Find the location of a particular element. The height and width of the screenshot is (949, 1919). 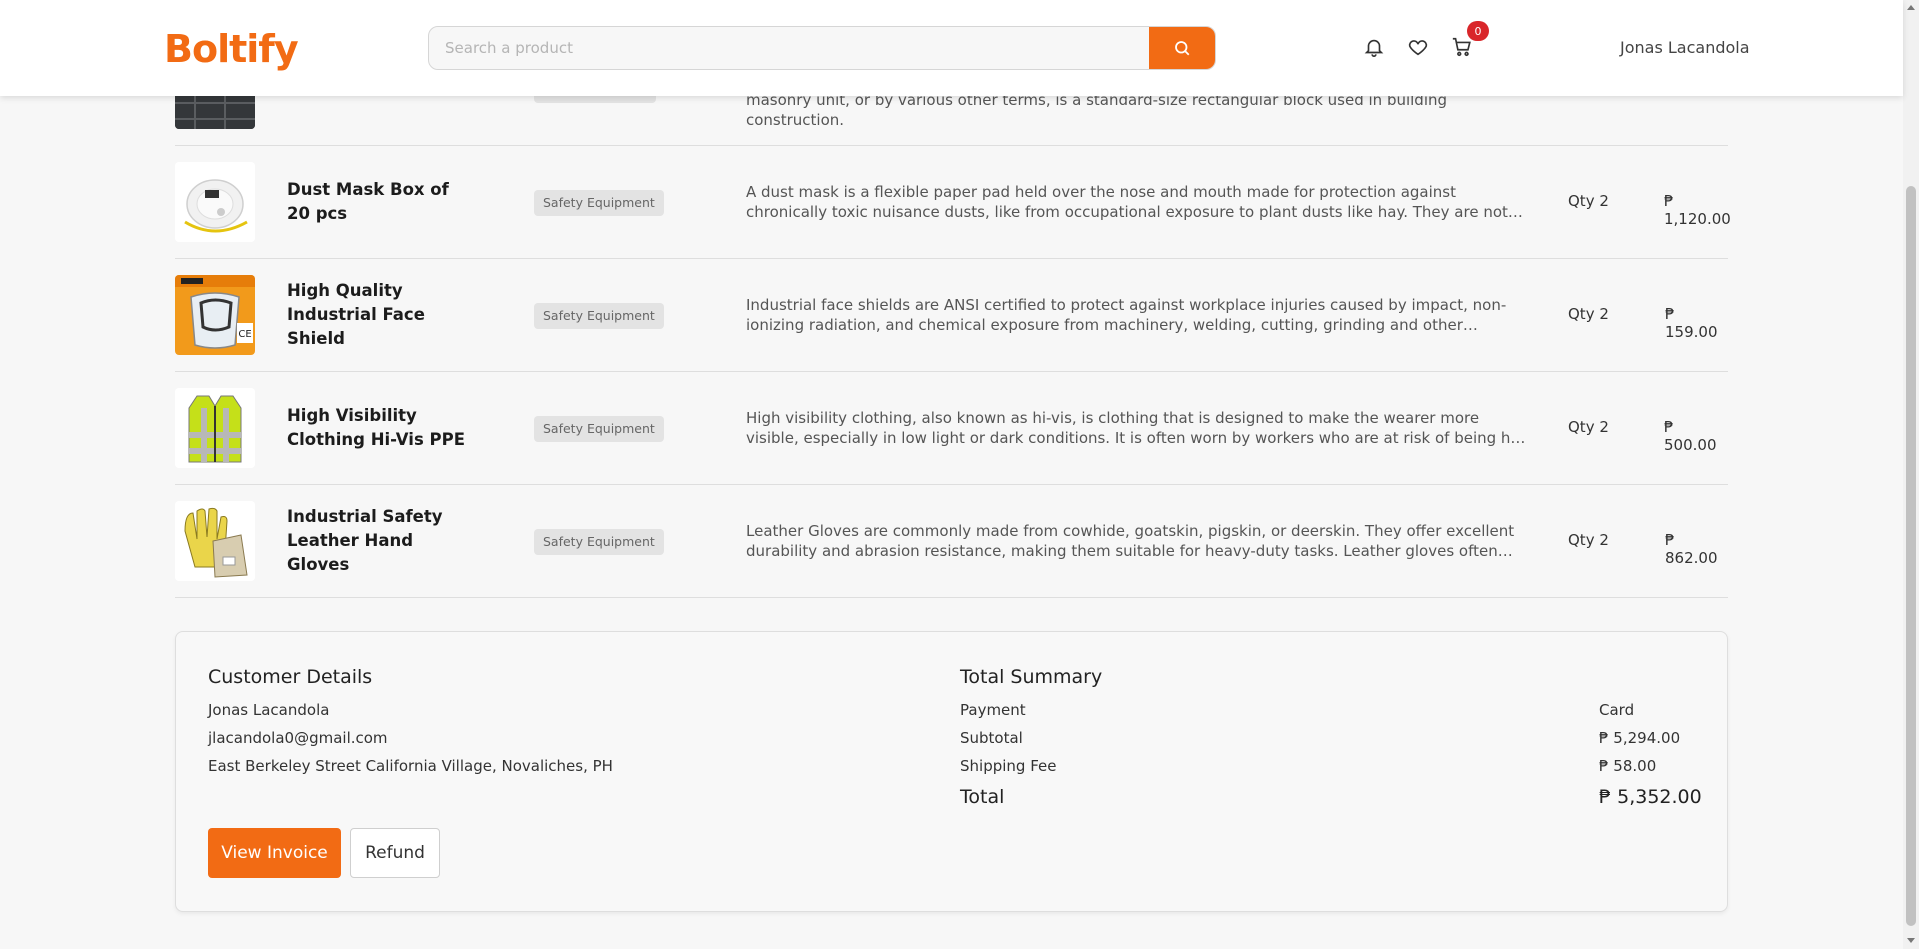

search-button is located at coordinates (1182, 48).